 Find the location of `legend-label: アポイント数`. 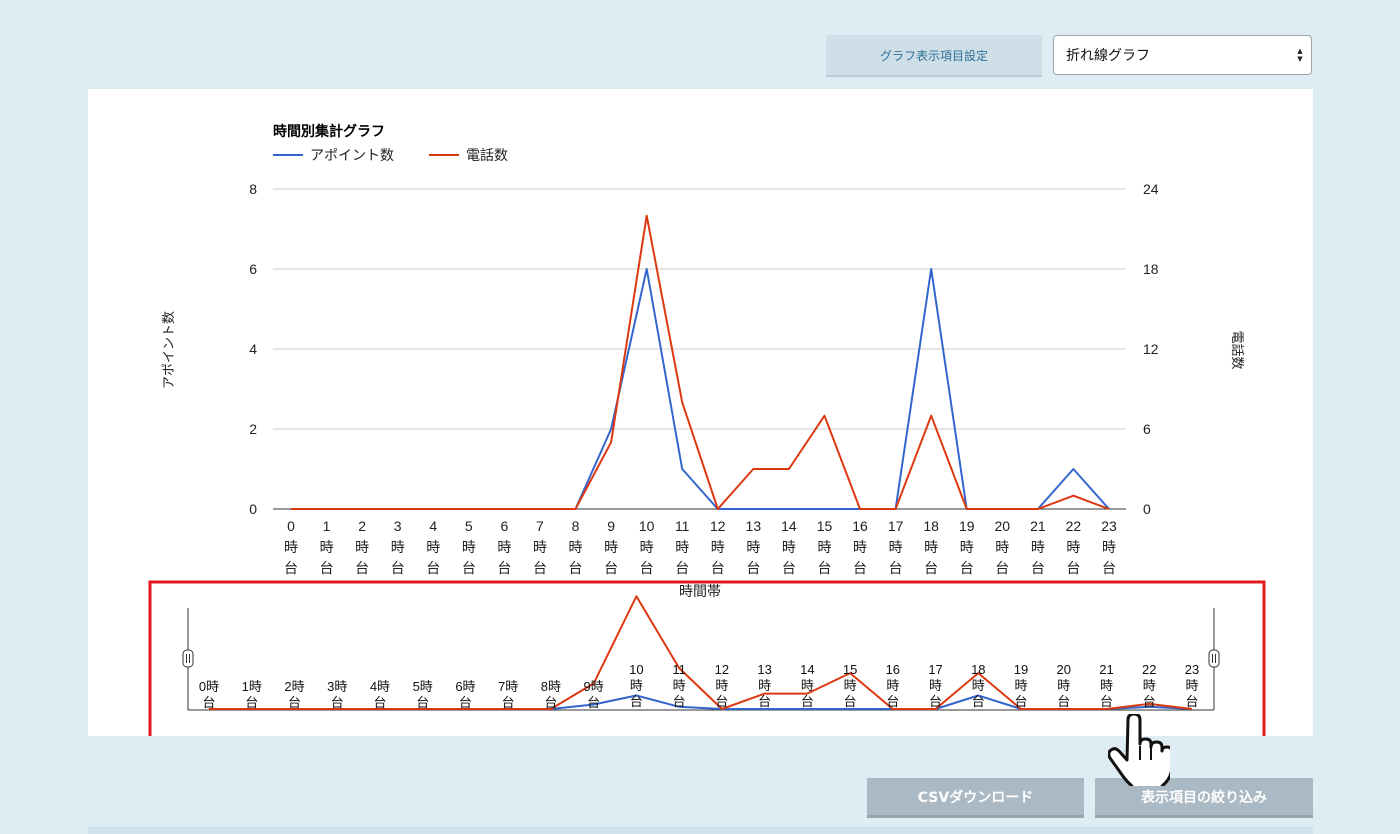

legend-label: アポイント数 is located at coordinates (352, 155).